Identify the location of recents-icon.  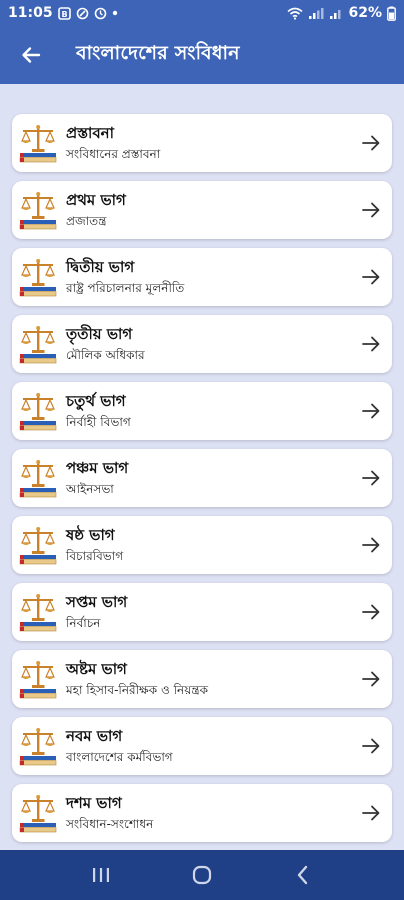
(100, 875).